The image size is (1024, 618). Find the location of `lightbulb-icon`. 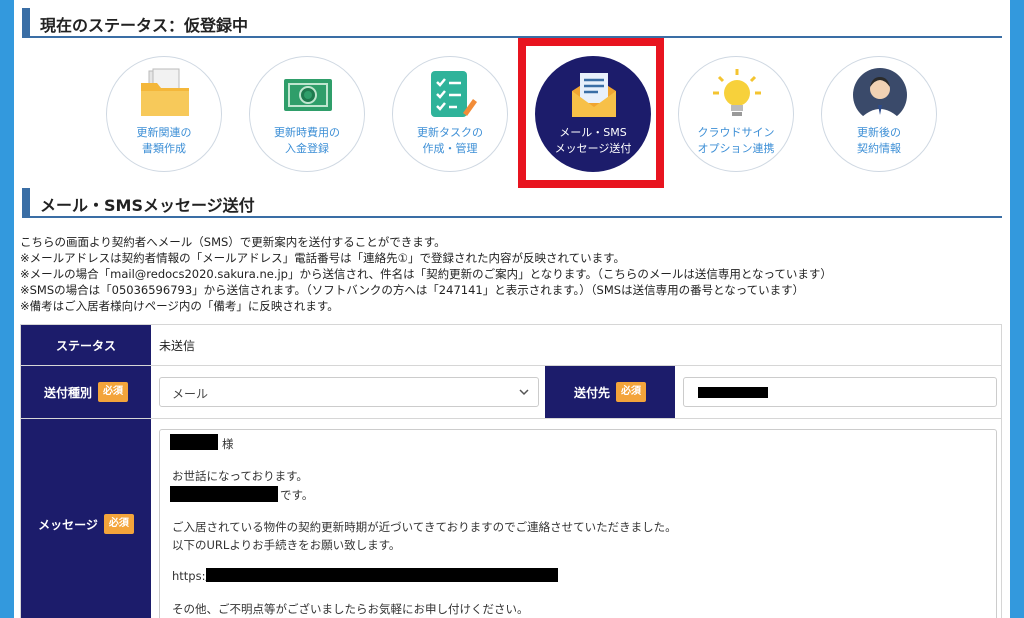

lightbulb-icon is located at coordinates (737, 92).